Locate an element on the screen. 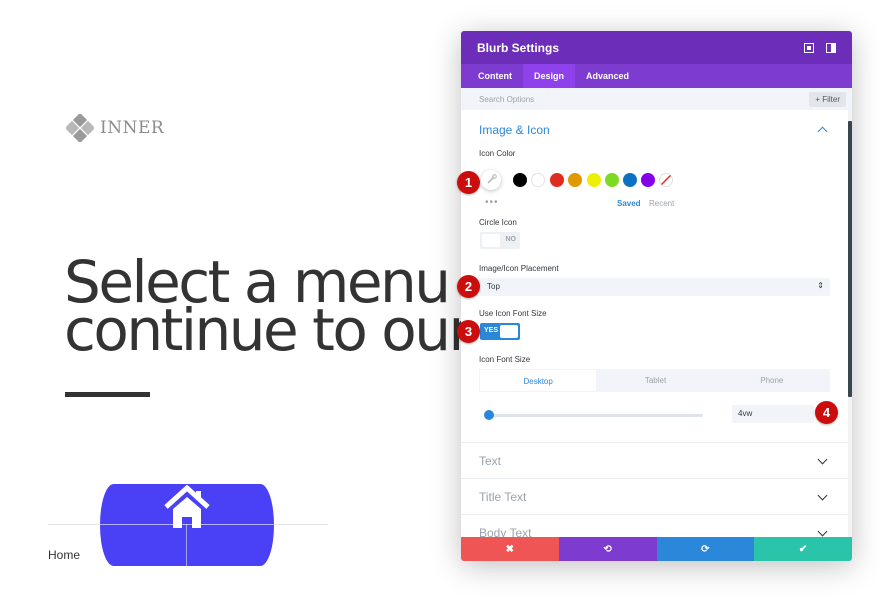 The width and height of the screenshot is (880, 601). section-image-icon-title: Image & Icon is located at coordinates (514, 130).